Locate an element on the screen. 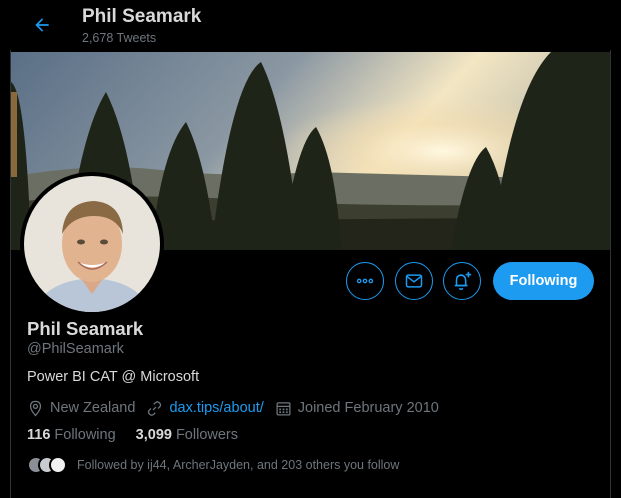 This screenshot has height=498, width=621. profile-handle: @PhilSeamark is located at coordinates (75, 349).